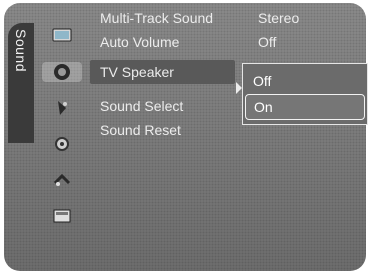 The width and height of the screenshot is (370, 272). I want to click on menu-row-auto-volume: Auto Volume Off, so click(230, 42).